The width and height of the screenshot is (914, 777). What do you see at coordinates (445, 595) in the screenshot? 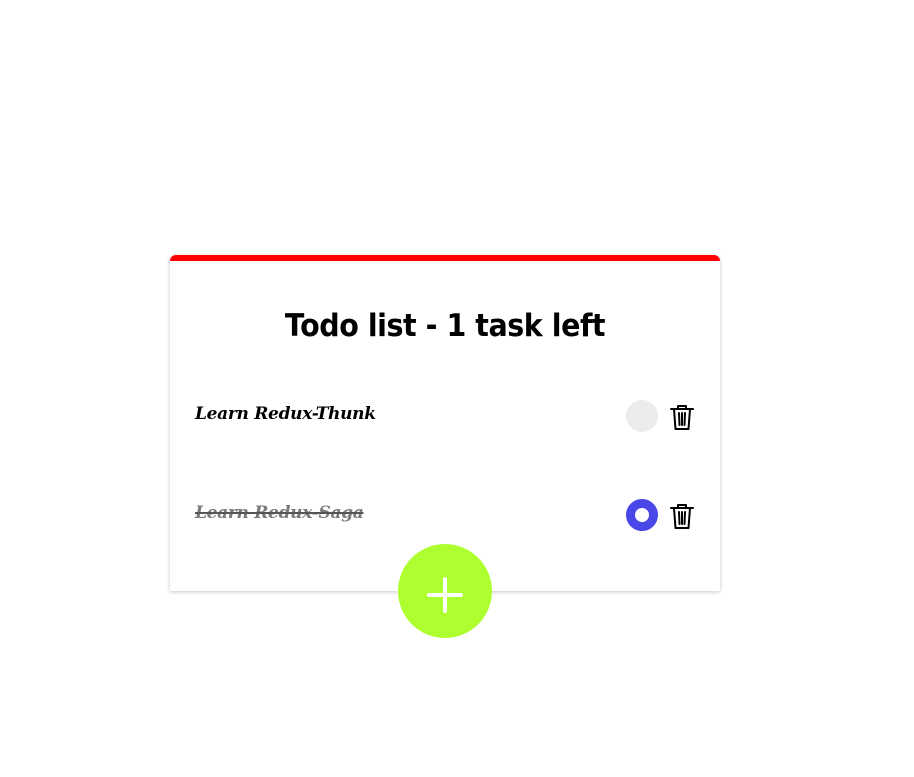
I see `plus-icon` at bounding box center [445, 595].